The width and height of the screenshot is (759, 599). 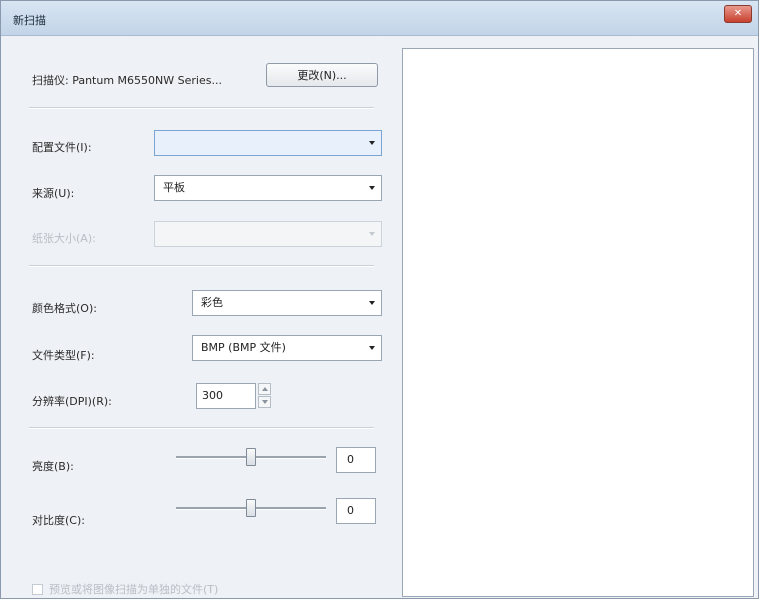 I want to click on resolution-spinner, so click(x=264, y=396).